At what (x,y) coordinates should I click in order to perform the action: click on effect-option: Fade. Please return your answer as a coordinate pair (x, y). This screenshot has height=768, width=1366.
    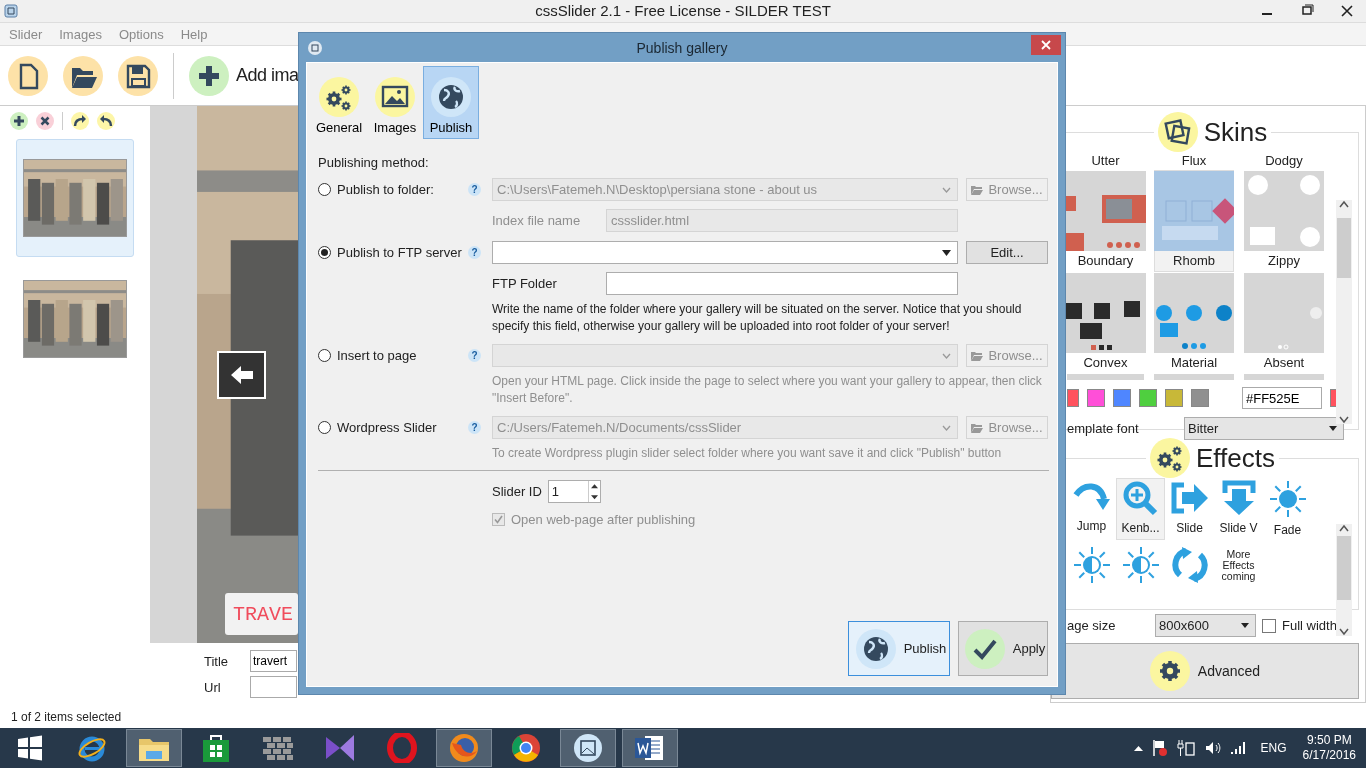
    Looking at the image, I should click on (1287, 509).